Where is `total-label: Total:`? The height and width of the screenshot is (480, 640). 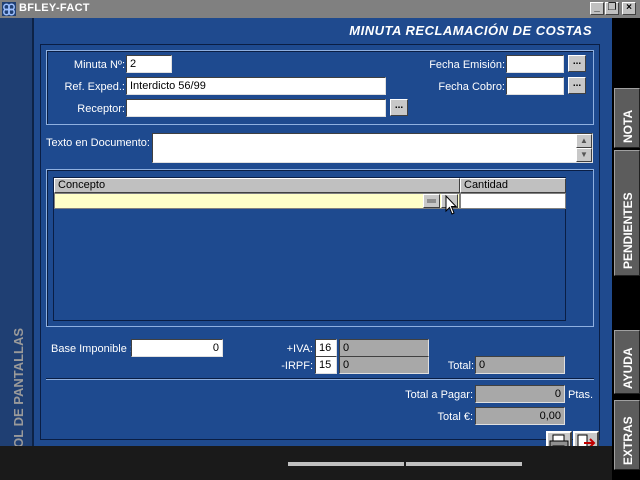 total-label: Total: is located at coordinates (460, 366).